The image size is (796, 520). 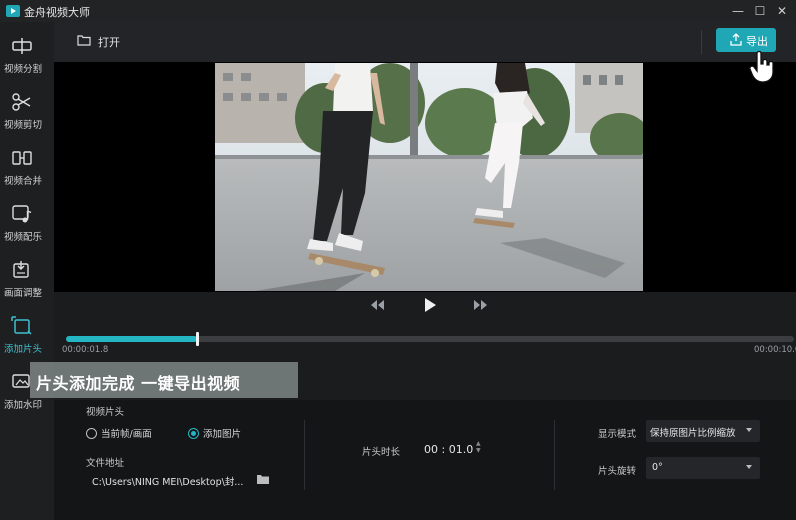 I want to click on section-title: 视频片头, so click(x=105, y=412).